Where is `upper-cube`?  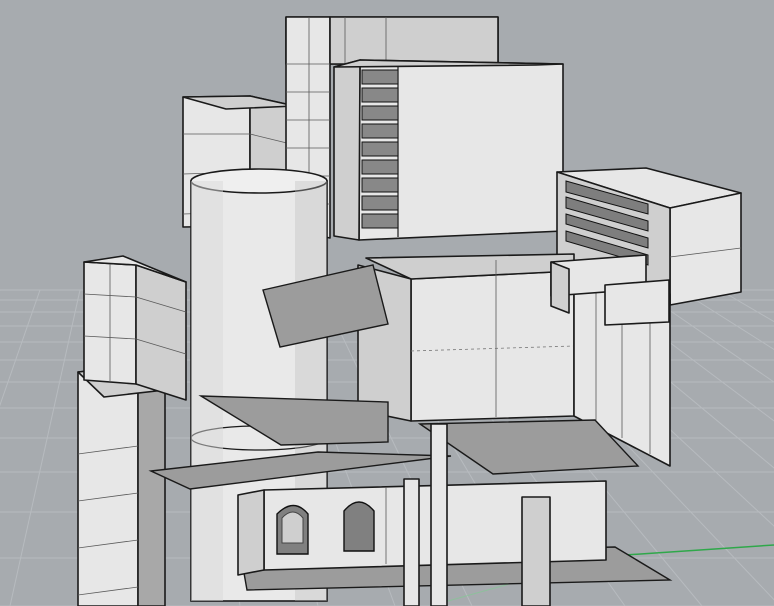
upper-cube is located at coordinates (448, 150).